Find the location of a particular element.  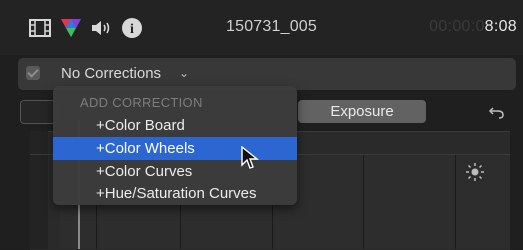

info-icon: i is located at coordinates (132, 28).